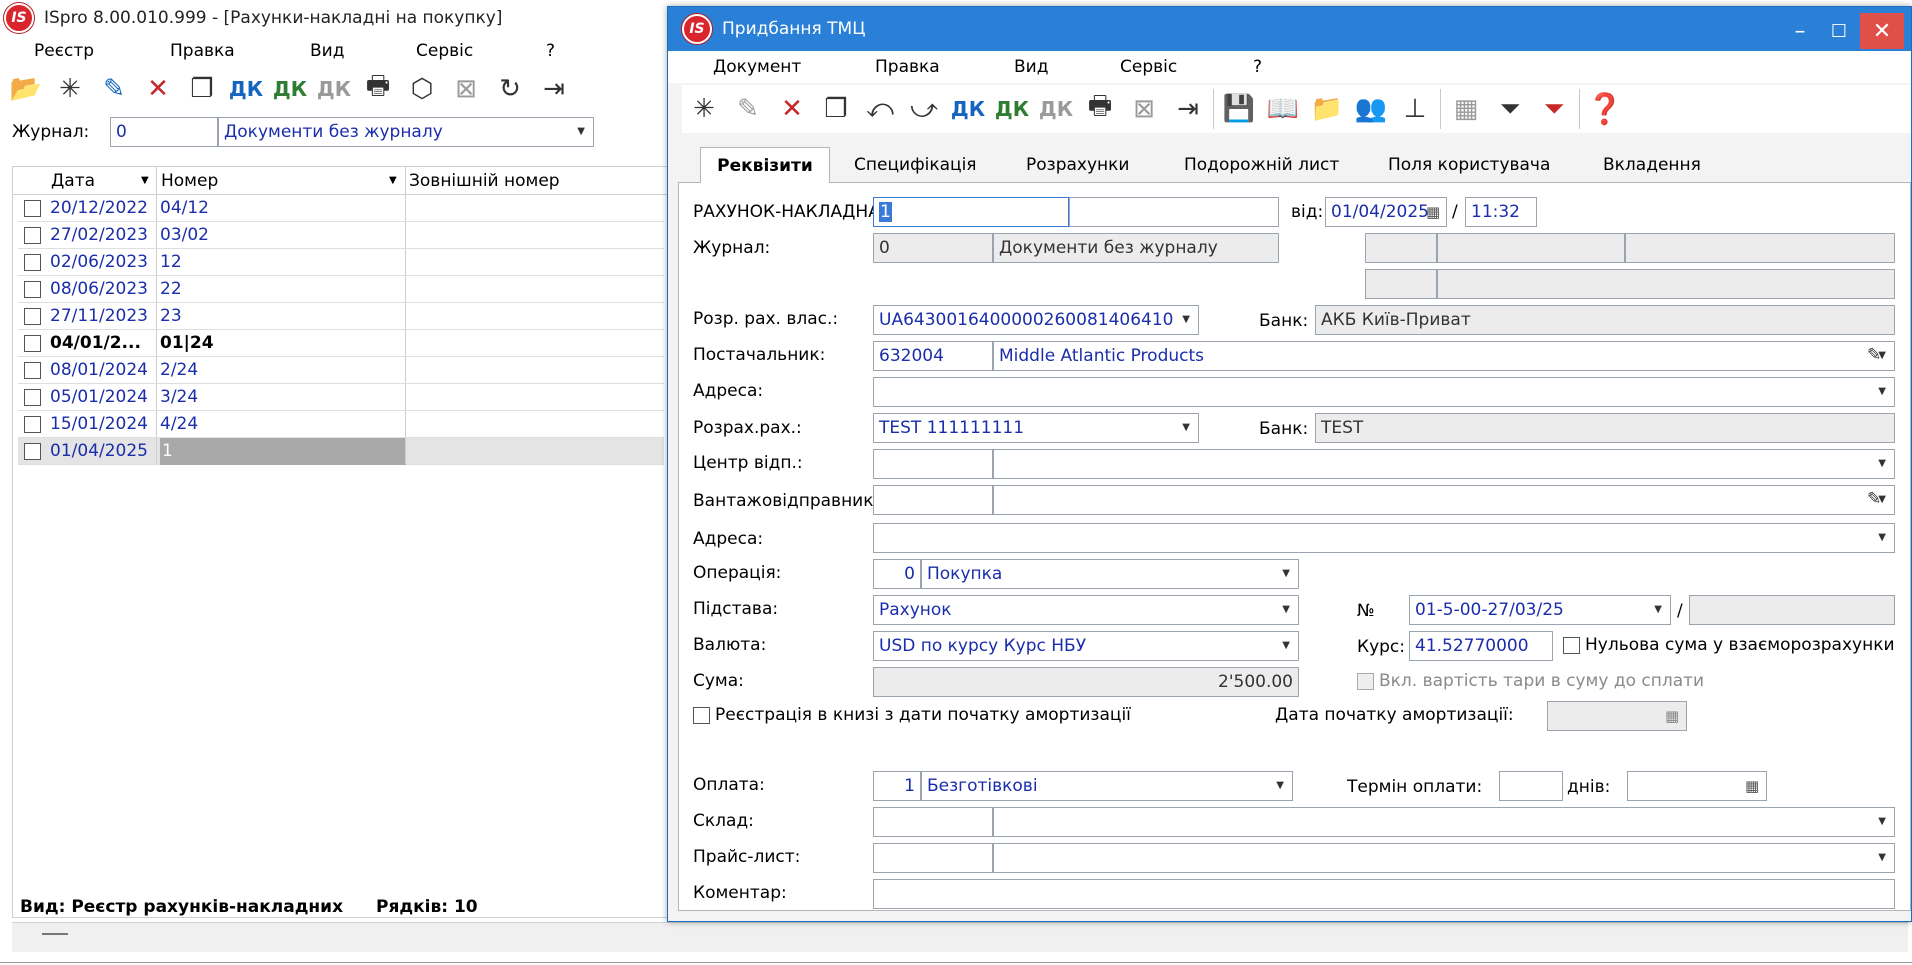 This screenshot has width=1912, height=965. I want to click on package-icon: ⬡, so click(422, 89).